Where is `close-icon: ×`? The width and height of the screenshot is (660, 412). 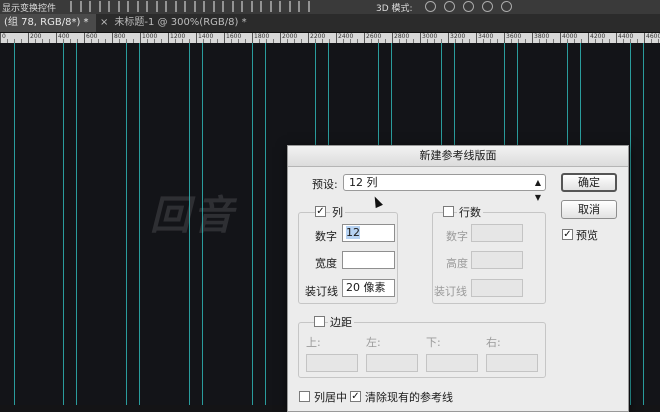 close-icon: × is located at coordinates (104, 22).